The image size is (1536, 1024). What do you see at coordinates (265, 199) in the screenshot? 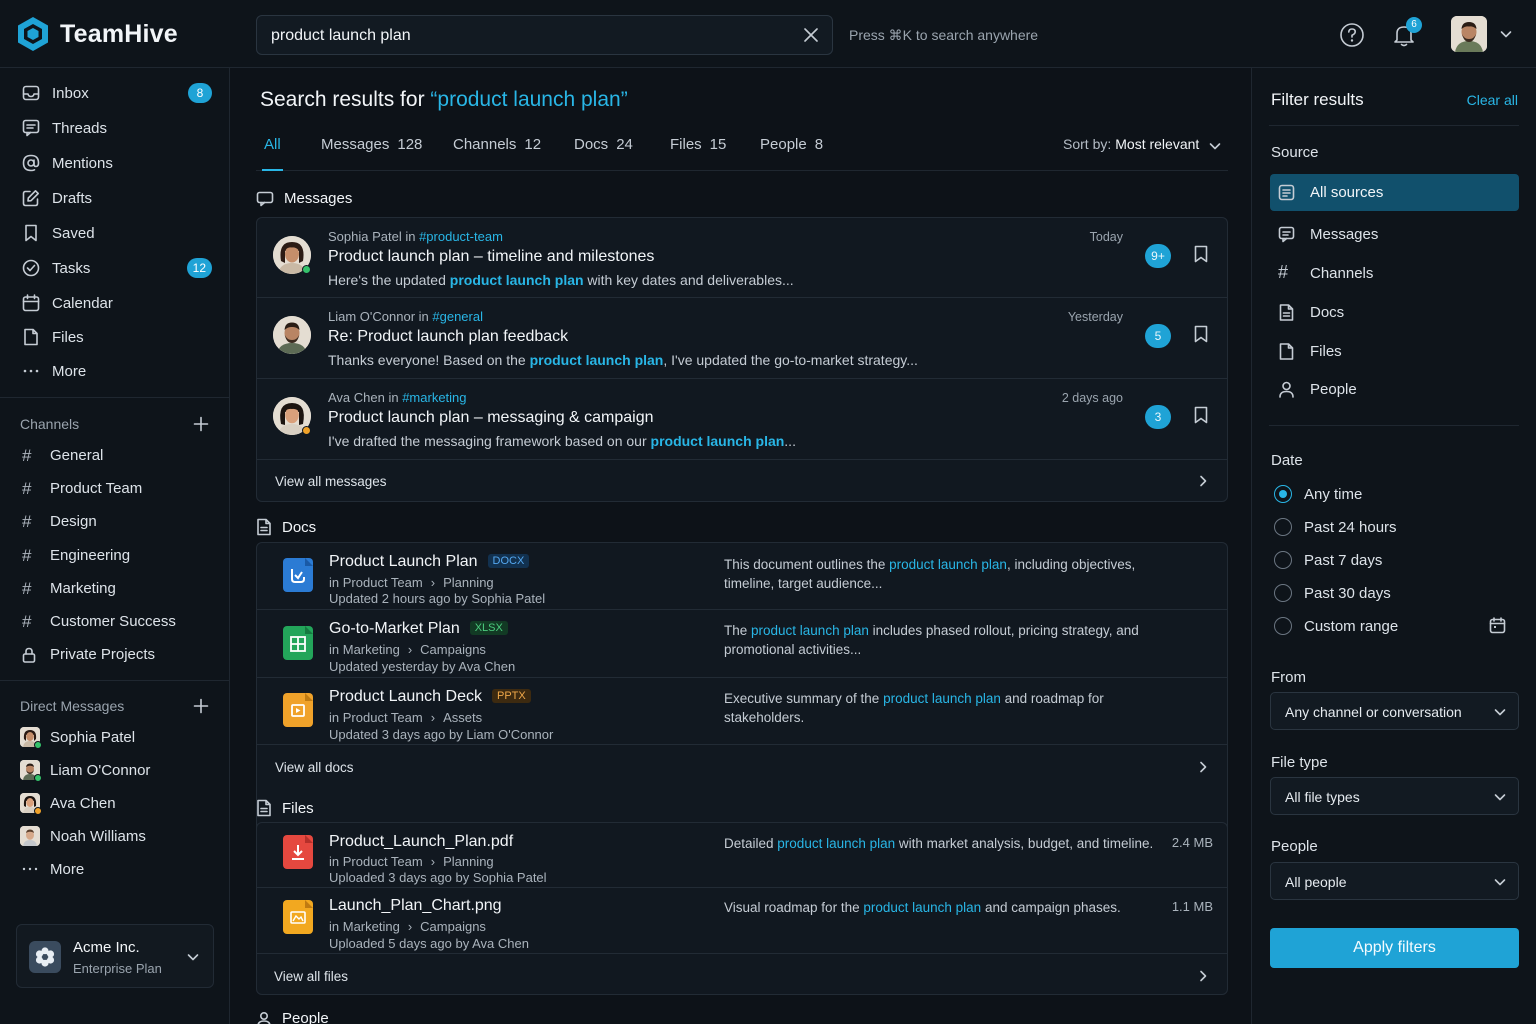
I see `chat-bubble-icon` at bounding box center [265, 199].